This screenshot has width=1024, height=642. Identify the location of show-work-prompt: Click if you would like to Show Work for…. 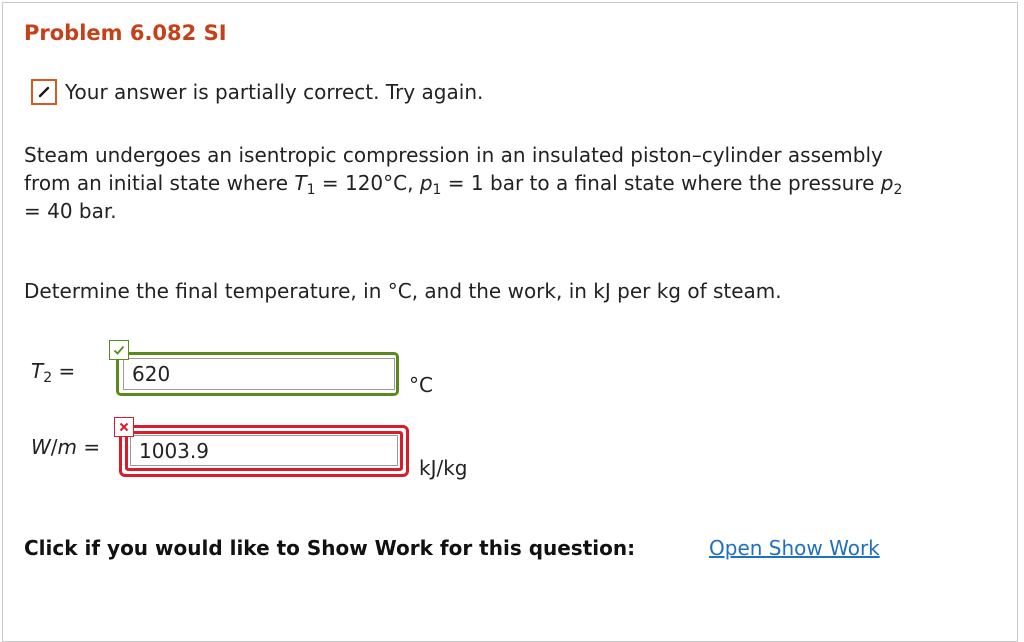
(330, 548).